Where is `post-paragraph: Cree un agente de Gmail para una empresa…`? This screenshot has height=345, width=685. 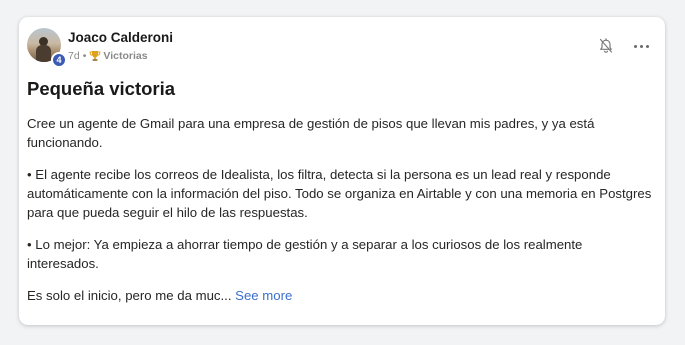
post-paragraph: Cree un agente de Gmail para una empresa… is located at coordinates (311, 133).